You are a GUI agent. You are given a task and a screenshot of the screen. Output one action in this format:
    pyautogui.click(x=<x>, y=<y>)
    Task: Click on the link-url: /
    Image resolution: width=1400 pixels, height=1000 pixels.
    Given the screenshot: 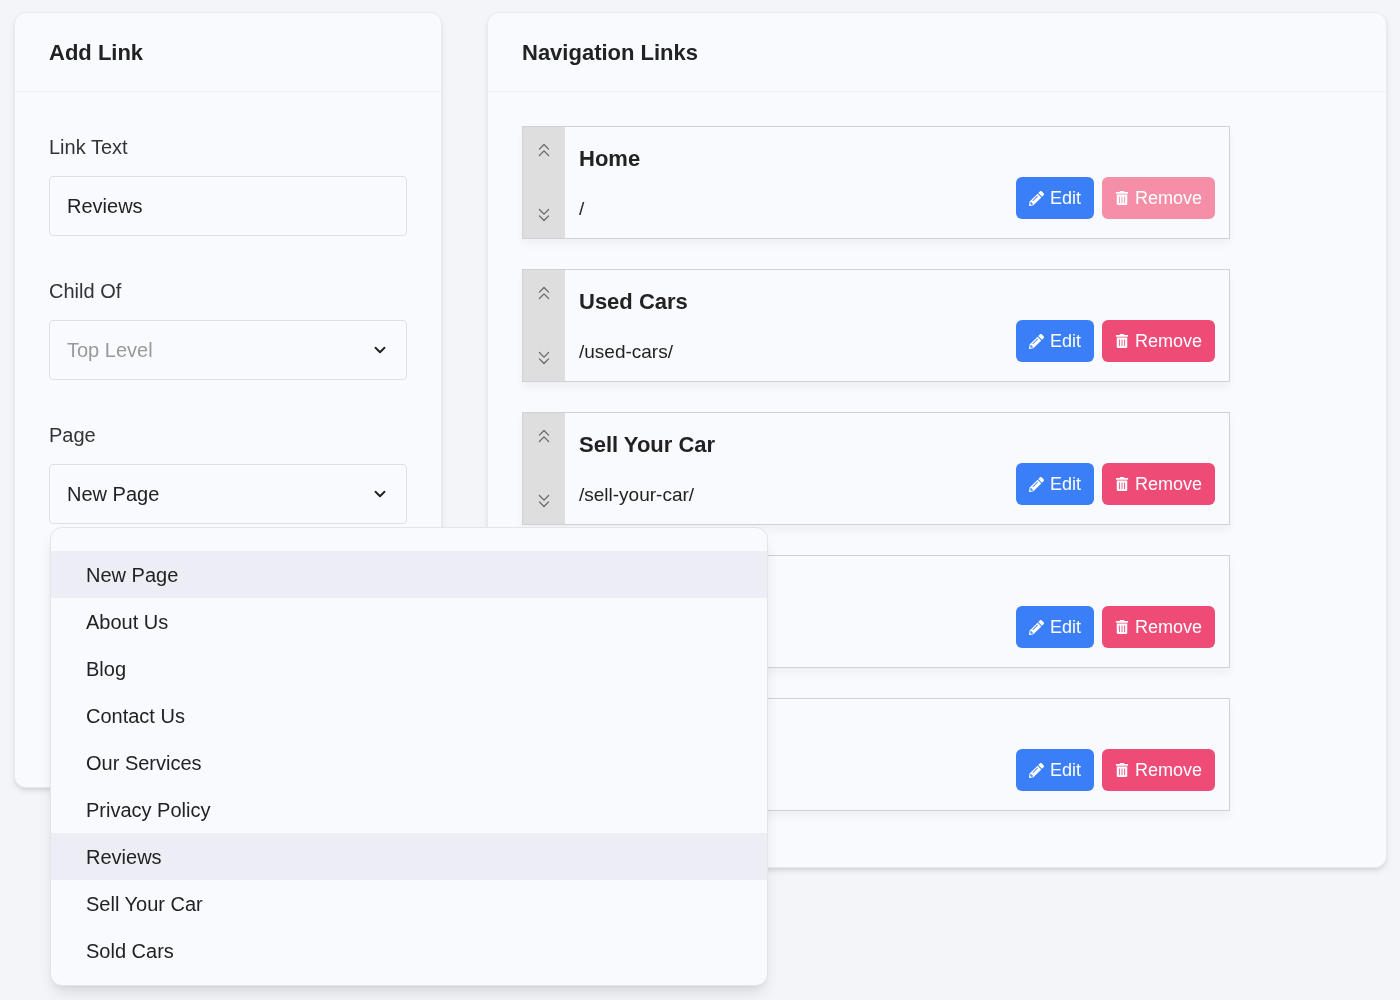 What is the action you would take?
    pyautogui.click(x=582, y=208)
    